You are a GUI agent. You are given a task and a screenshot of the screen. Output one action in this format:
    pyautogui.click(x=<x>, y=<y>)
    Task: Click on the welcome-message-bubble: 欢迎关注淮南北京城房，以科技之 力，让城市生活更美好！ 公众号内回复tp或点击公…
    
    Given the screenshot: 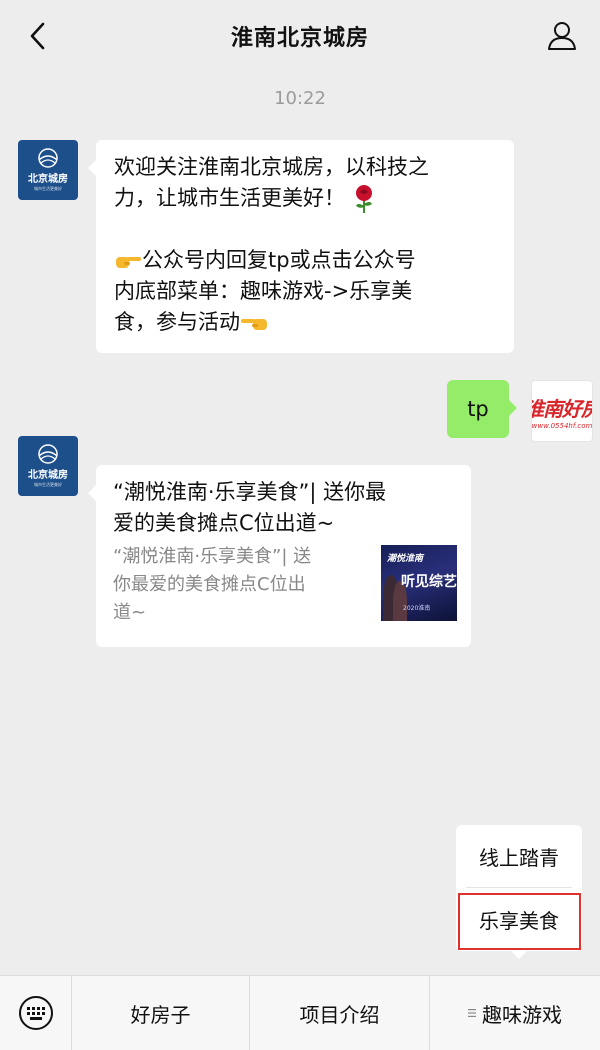 What is the action you would take?
    pyautogui.click(x=301, y=246)
    